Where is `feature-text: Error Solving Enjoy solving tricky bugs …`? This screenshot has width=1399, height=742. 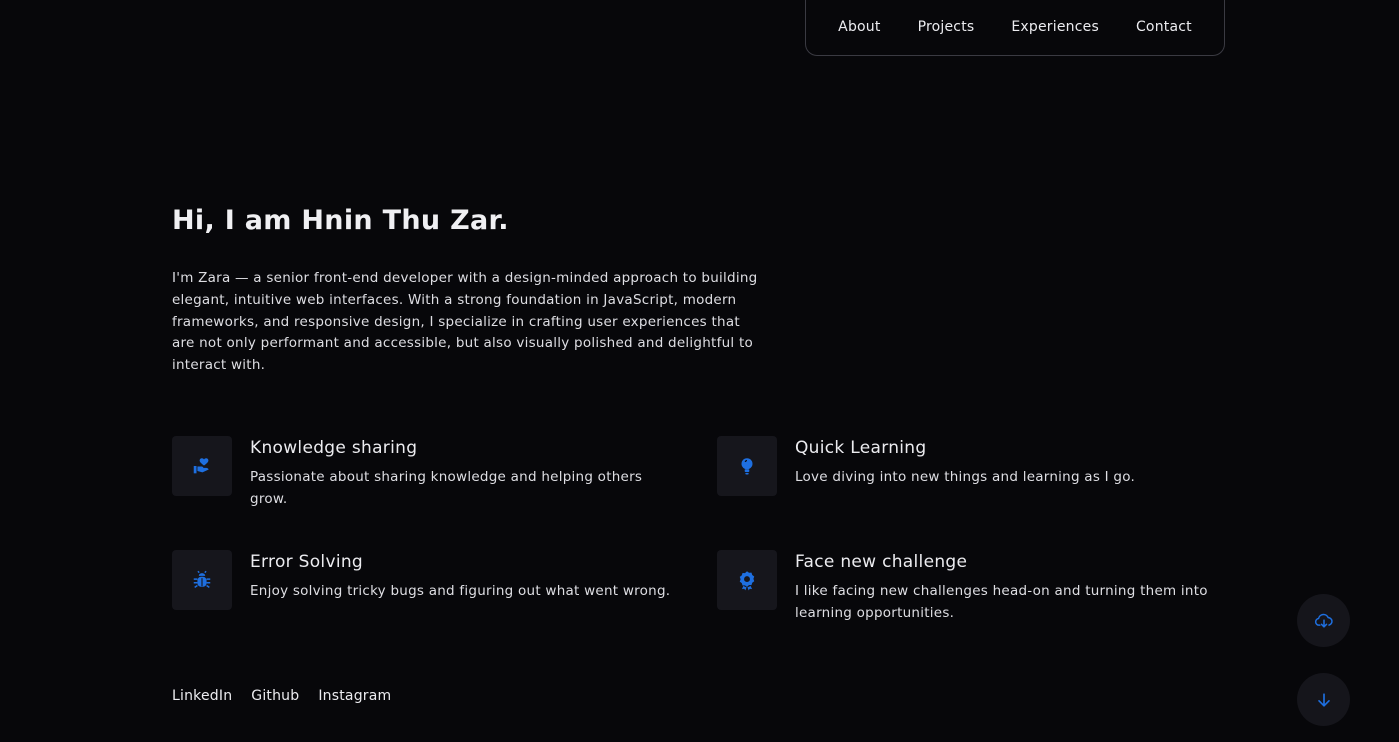
feature-text: Error Solving Enjoy solving tricky bugs … is located at coordinates (460, 580).